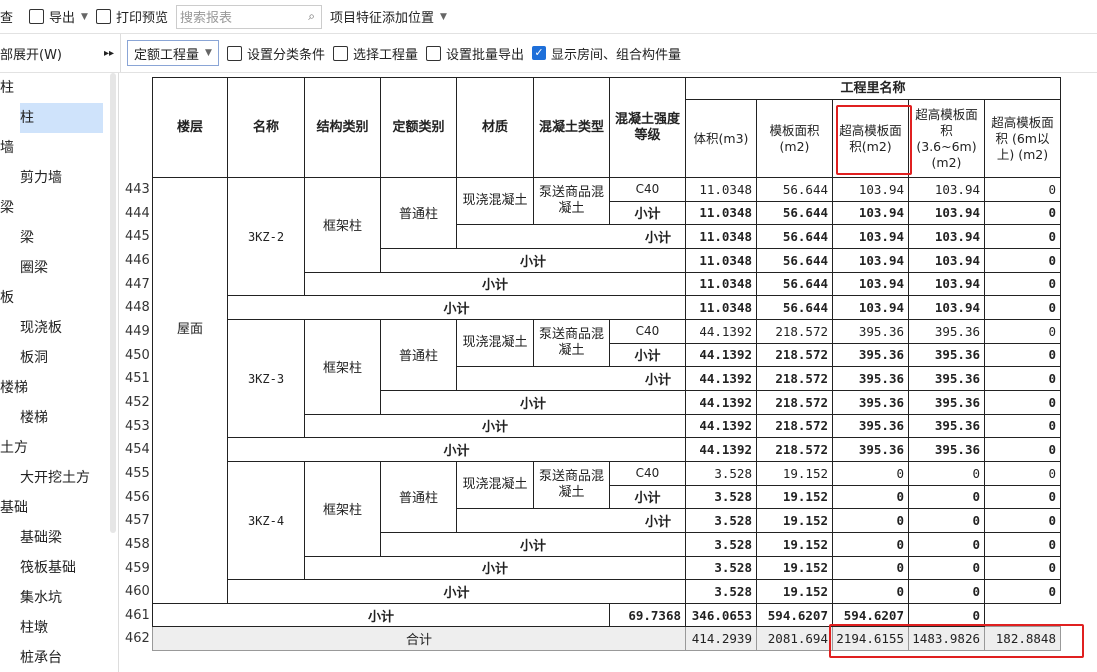 The image size is (1097, 672). Describe the element at coordinates (59, 268) in the screenshot. I see `tree-item: 圈梁` at that location.